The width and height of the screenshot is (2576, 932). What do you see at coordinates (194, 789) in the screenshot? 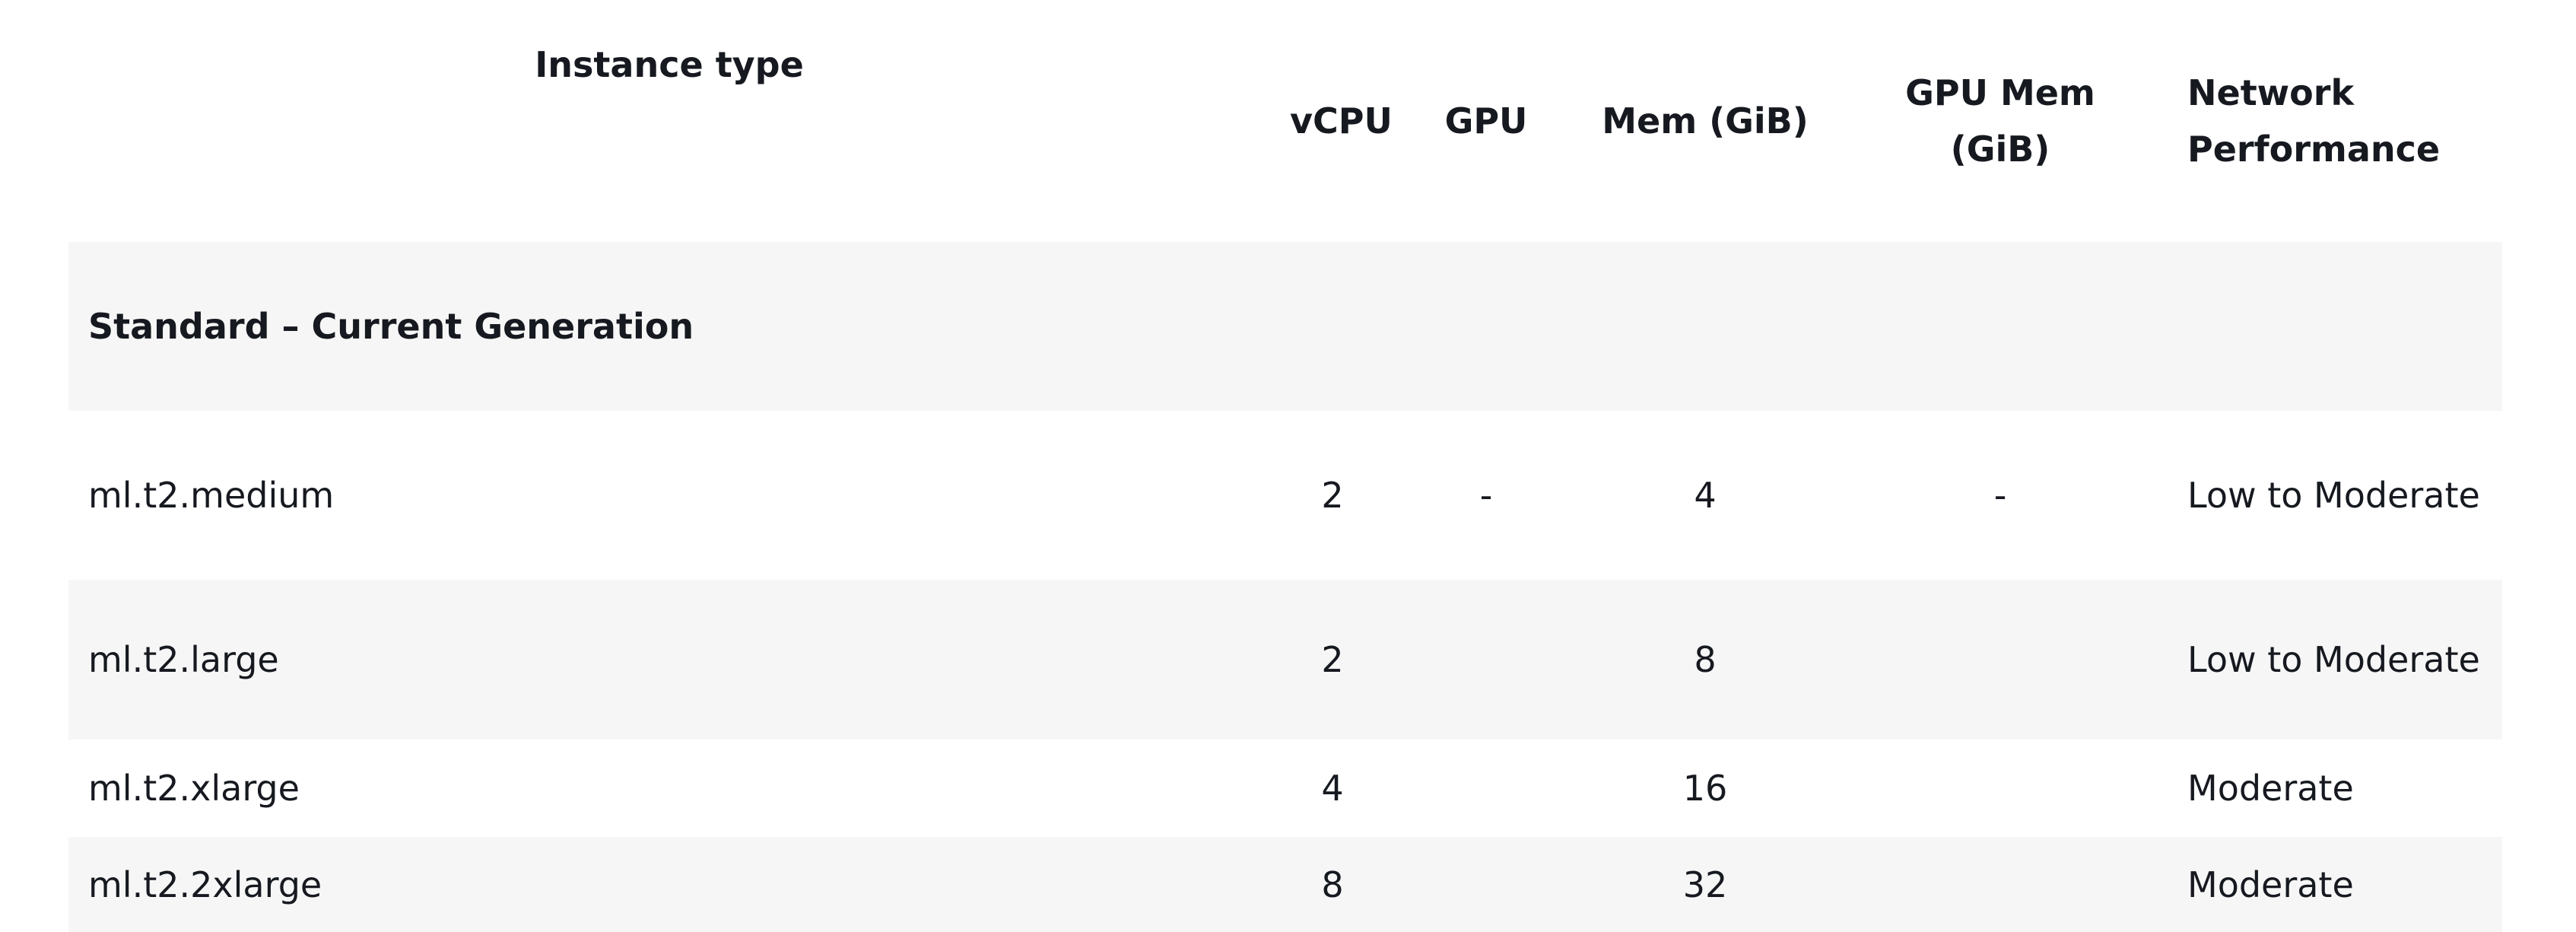
I see `cell-instance: ml.t2.xlarge` at bounding box center [194, 789].